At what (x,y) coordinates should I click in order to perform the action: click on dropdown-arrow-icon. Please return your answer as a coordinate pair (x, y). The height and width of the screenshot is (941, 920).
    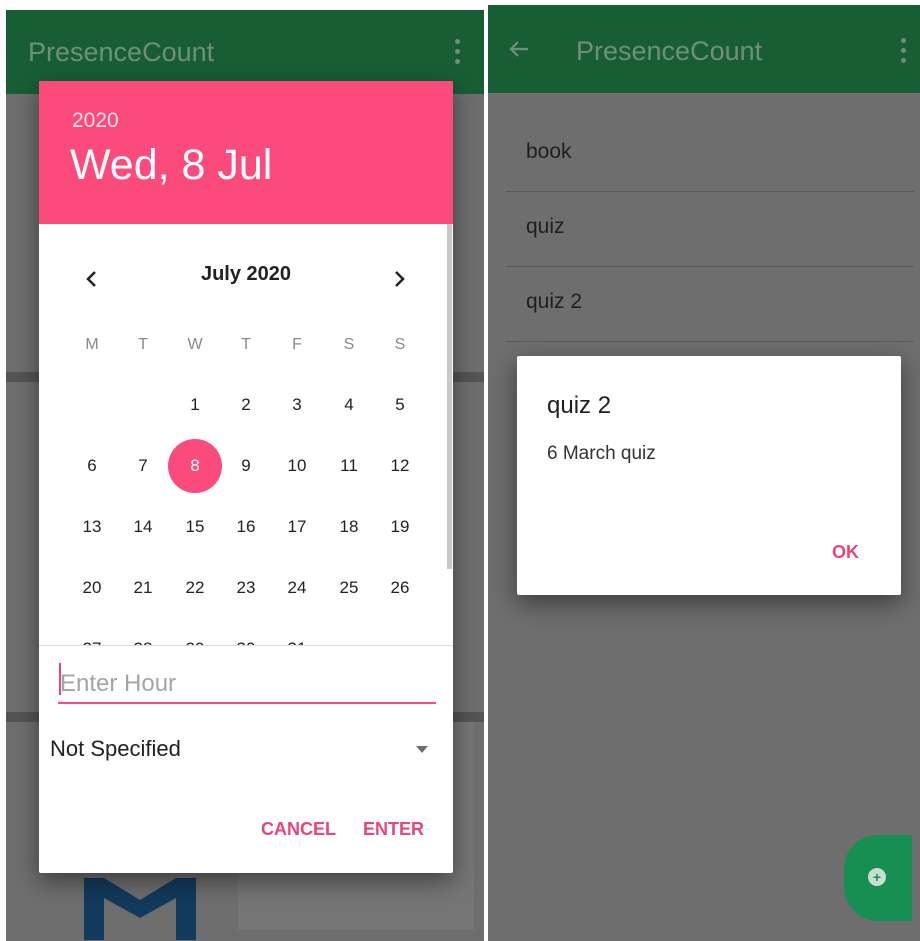
    Looking at the image, I should click on (422, 749).